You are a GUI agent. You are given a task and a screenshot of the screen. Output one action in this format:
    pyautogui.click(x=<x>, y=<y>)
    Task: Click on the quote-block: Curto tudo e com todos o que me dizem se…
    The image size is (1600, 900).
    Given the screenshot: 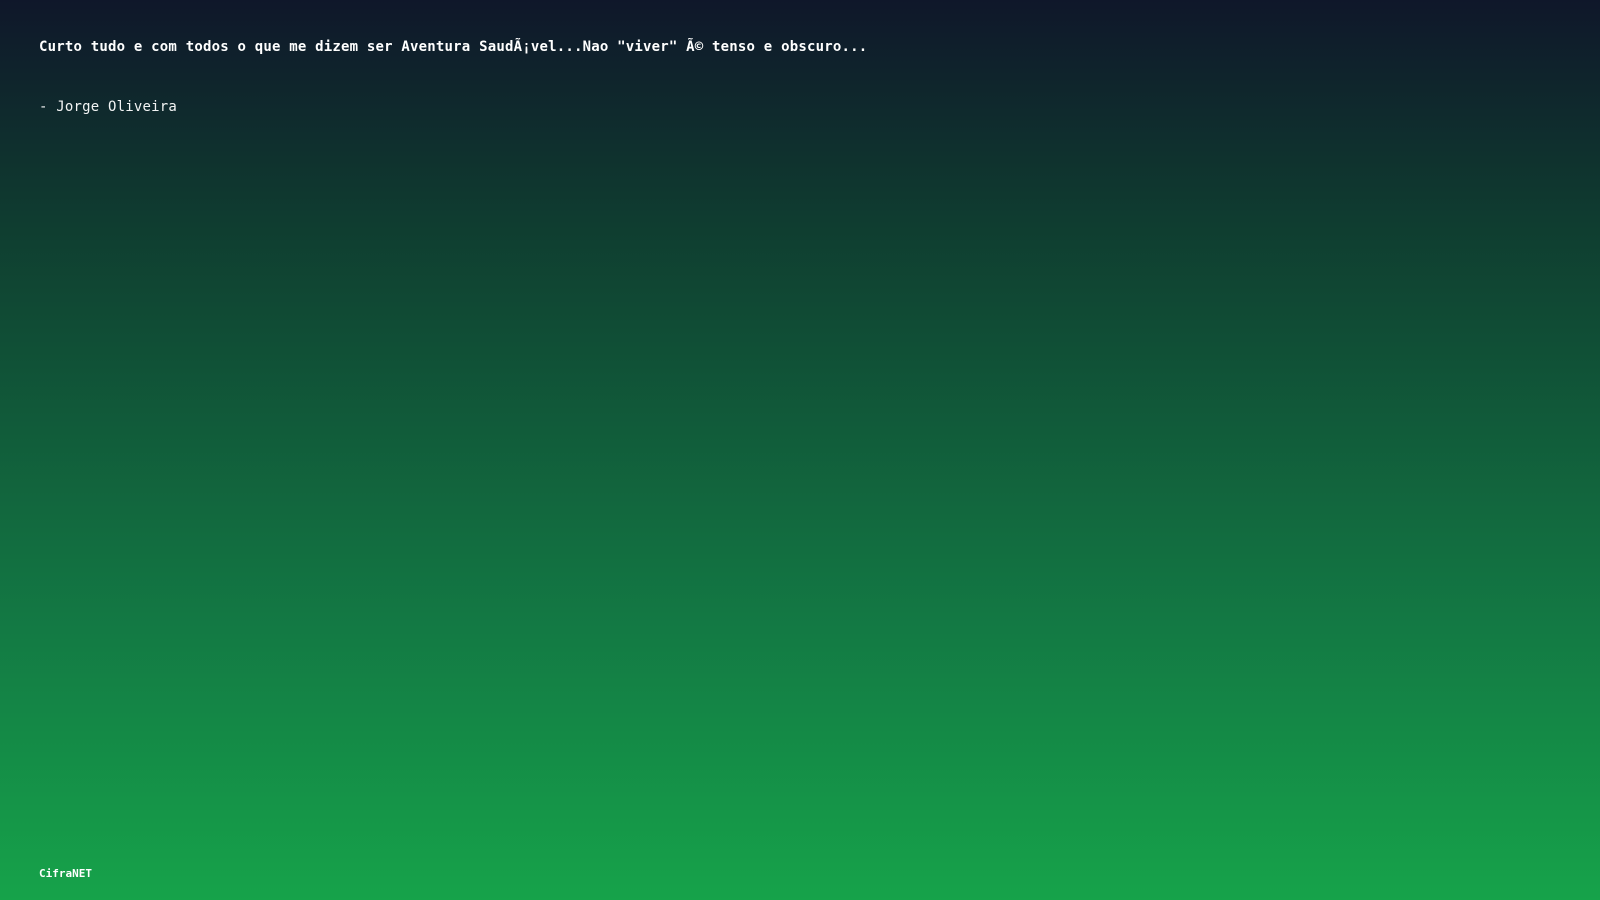 What is the action you would take?
    pyautogui.click(x=789, y=77)
    